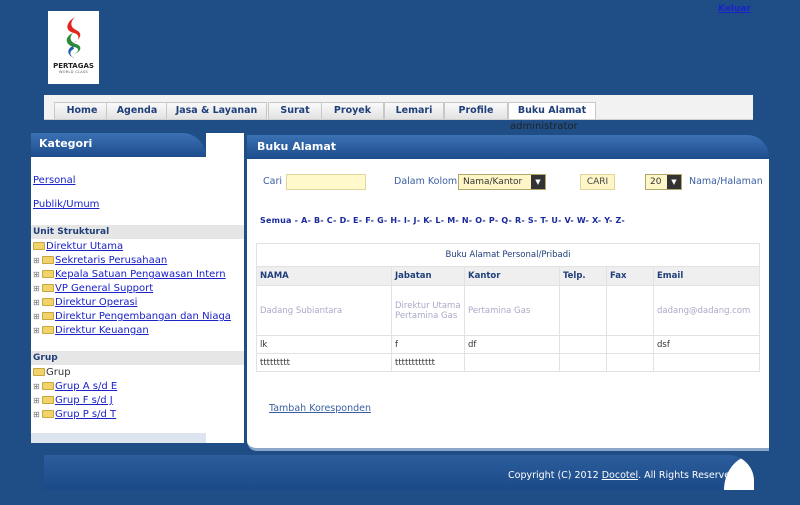  What do you see at coordinates (216, 110) in the screenshot?
I see `tab-jasa-layanan: Jasa & Layanan` at bounding box center [216, 110].